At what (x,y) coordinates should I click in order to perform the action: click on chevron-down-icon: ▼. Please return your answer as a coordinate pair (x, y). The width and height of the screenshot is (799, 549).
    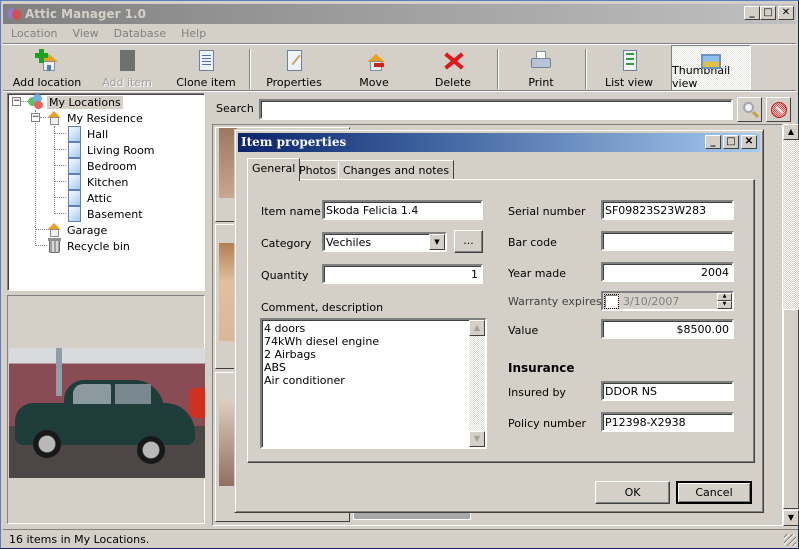
    Looking at the image, I should click on (437, 242).